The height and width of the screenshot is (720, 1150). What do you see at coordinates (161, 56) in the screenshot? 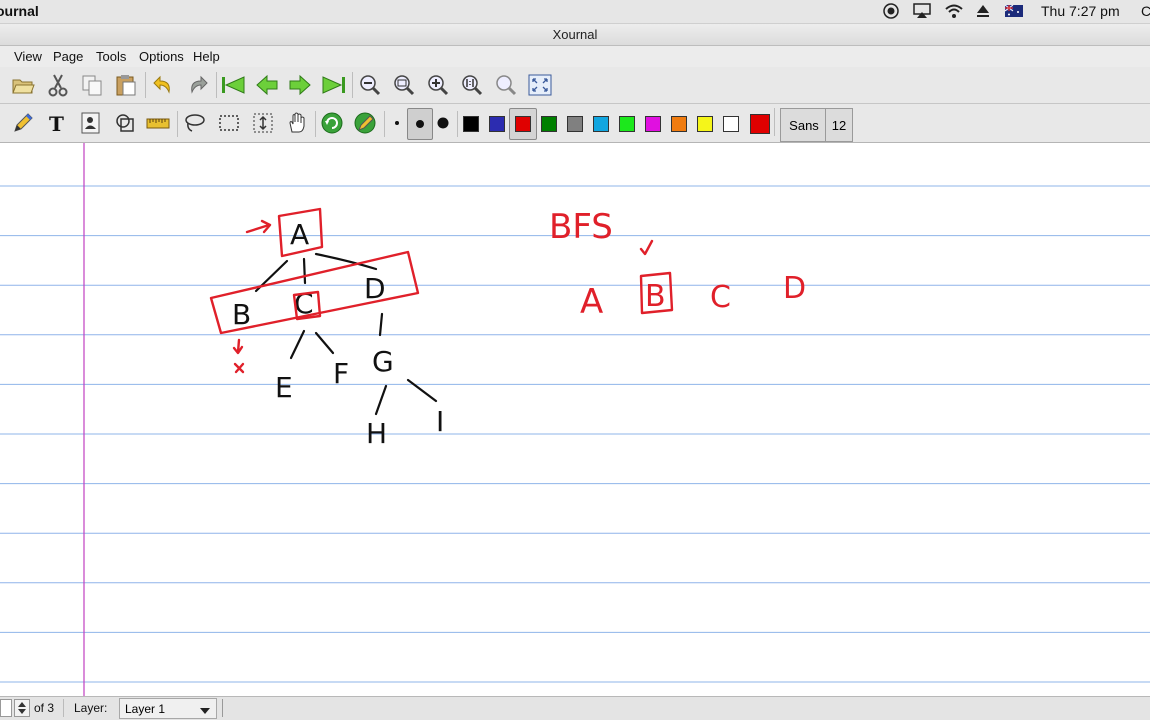
I see `menu-options: Options` at bounding box center [161, 56].